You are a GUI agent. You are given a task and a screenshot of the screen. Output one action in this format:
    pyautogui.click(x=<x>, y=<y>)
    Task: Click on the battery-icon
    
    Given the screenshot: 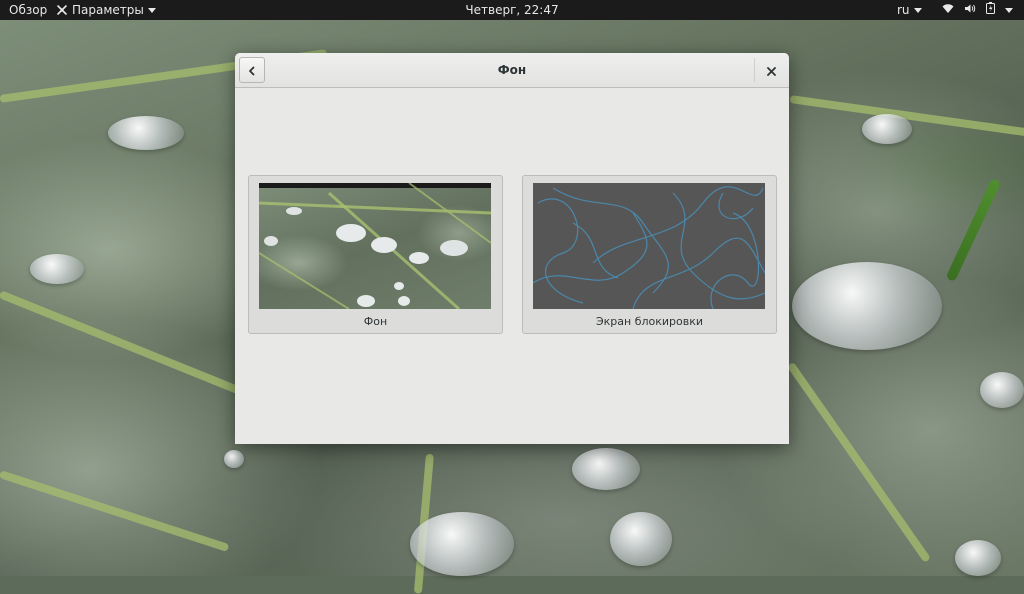 What is the action you would take?
    pyautogui.click(x=990, y=10)
    